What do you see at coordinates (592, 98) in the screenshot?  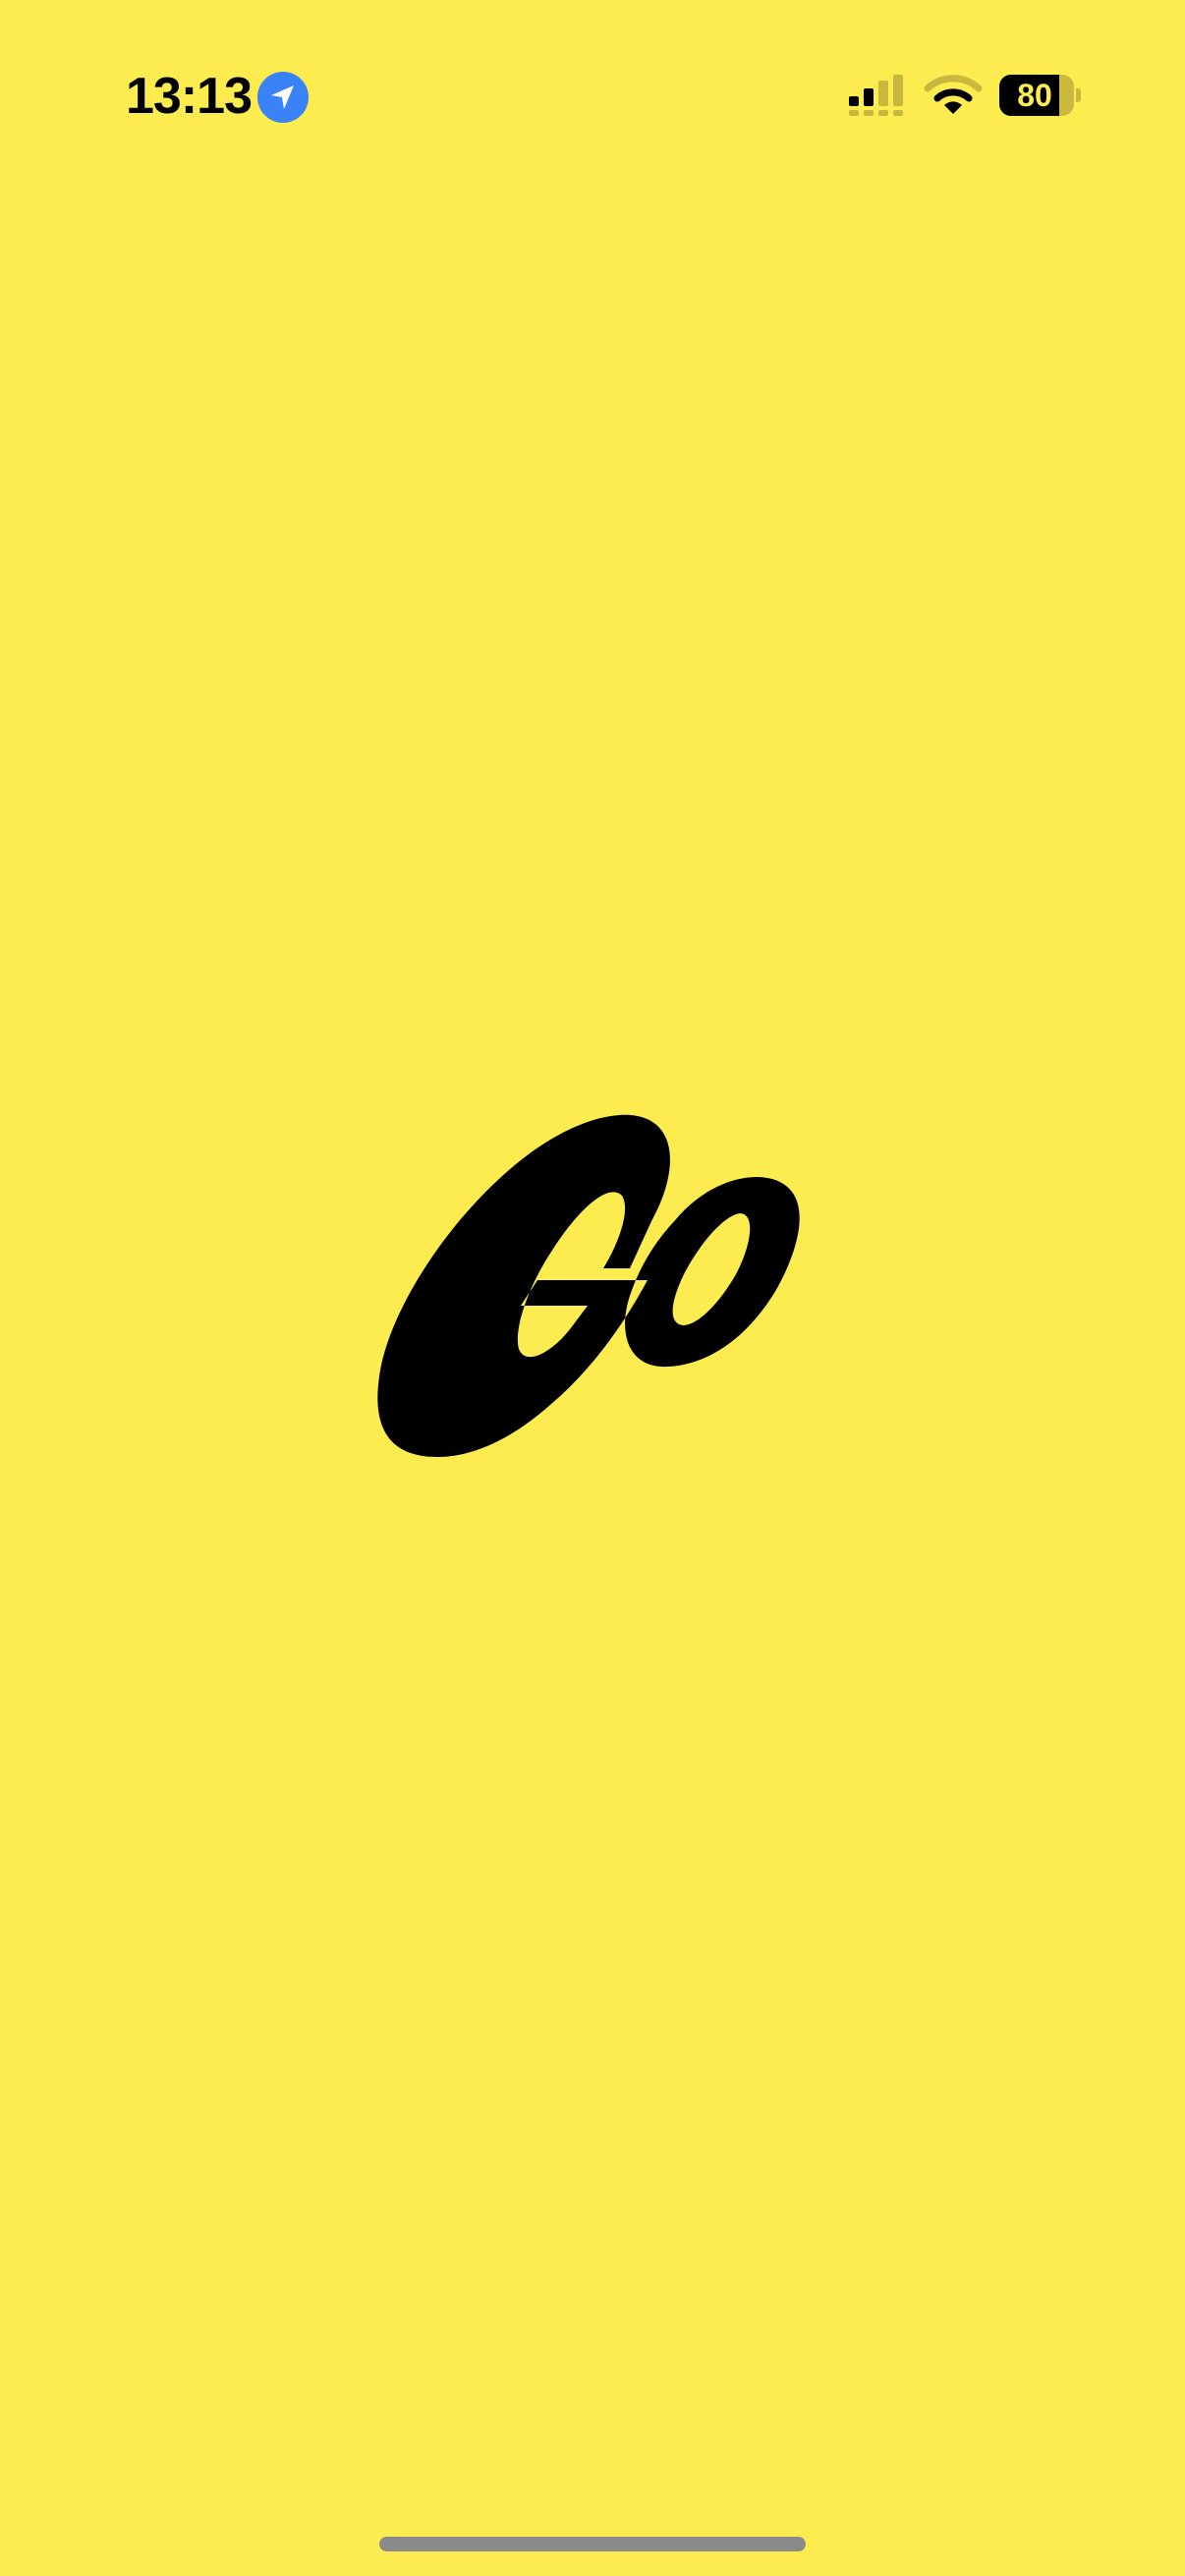 I see `status-bar: 13:13 80` at bounding box center [592, 98].